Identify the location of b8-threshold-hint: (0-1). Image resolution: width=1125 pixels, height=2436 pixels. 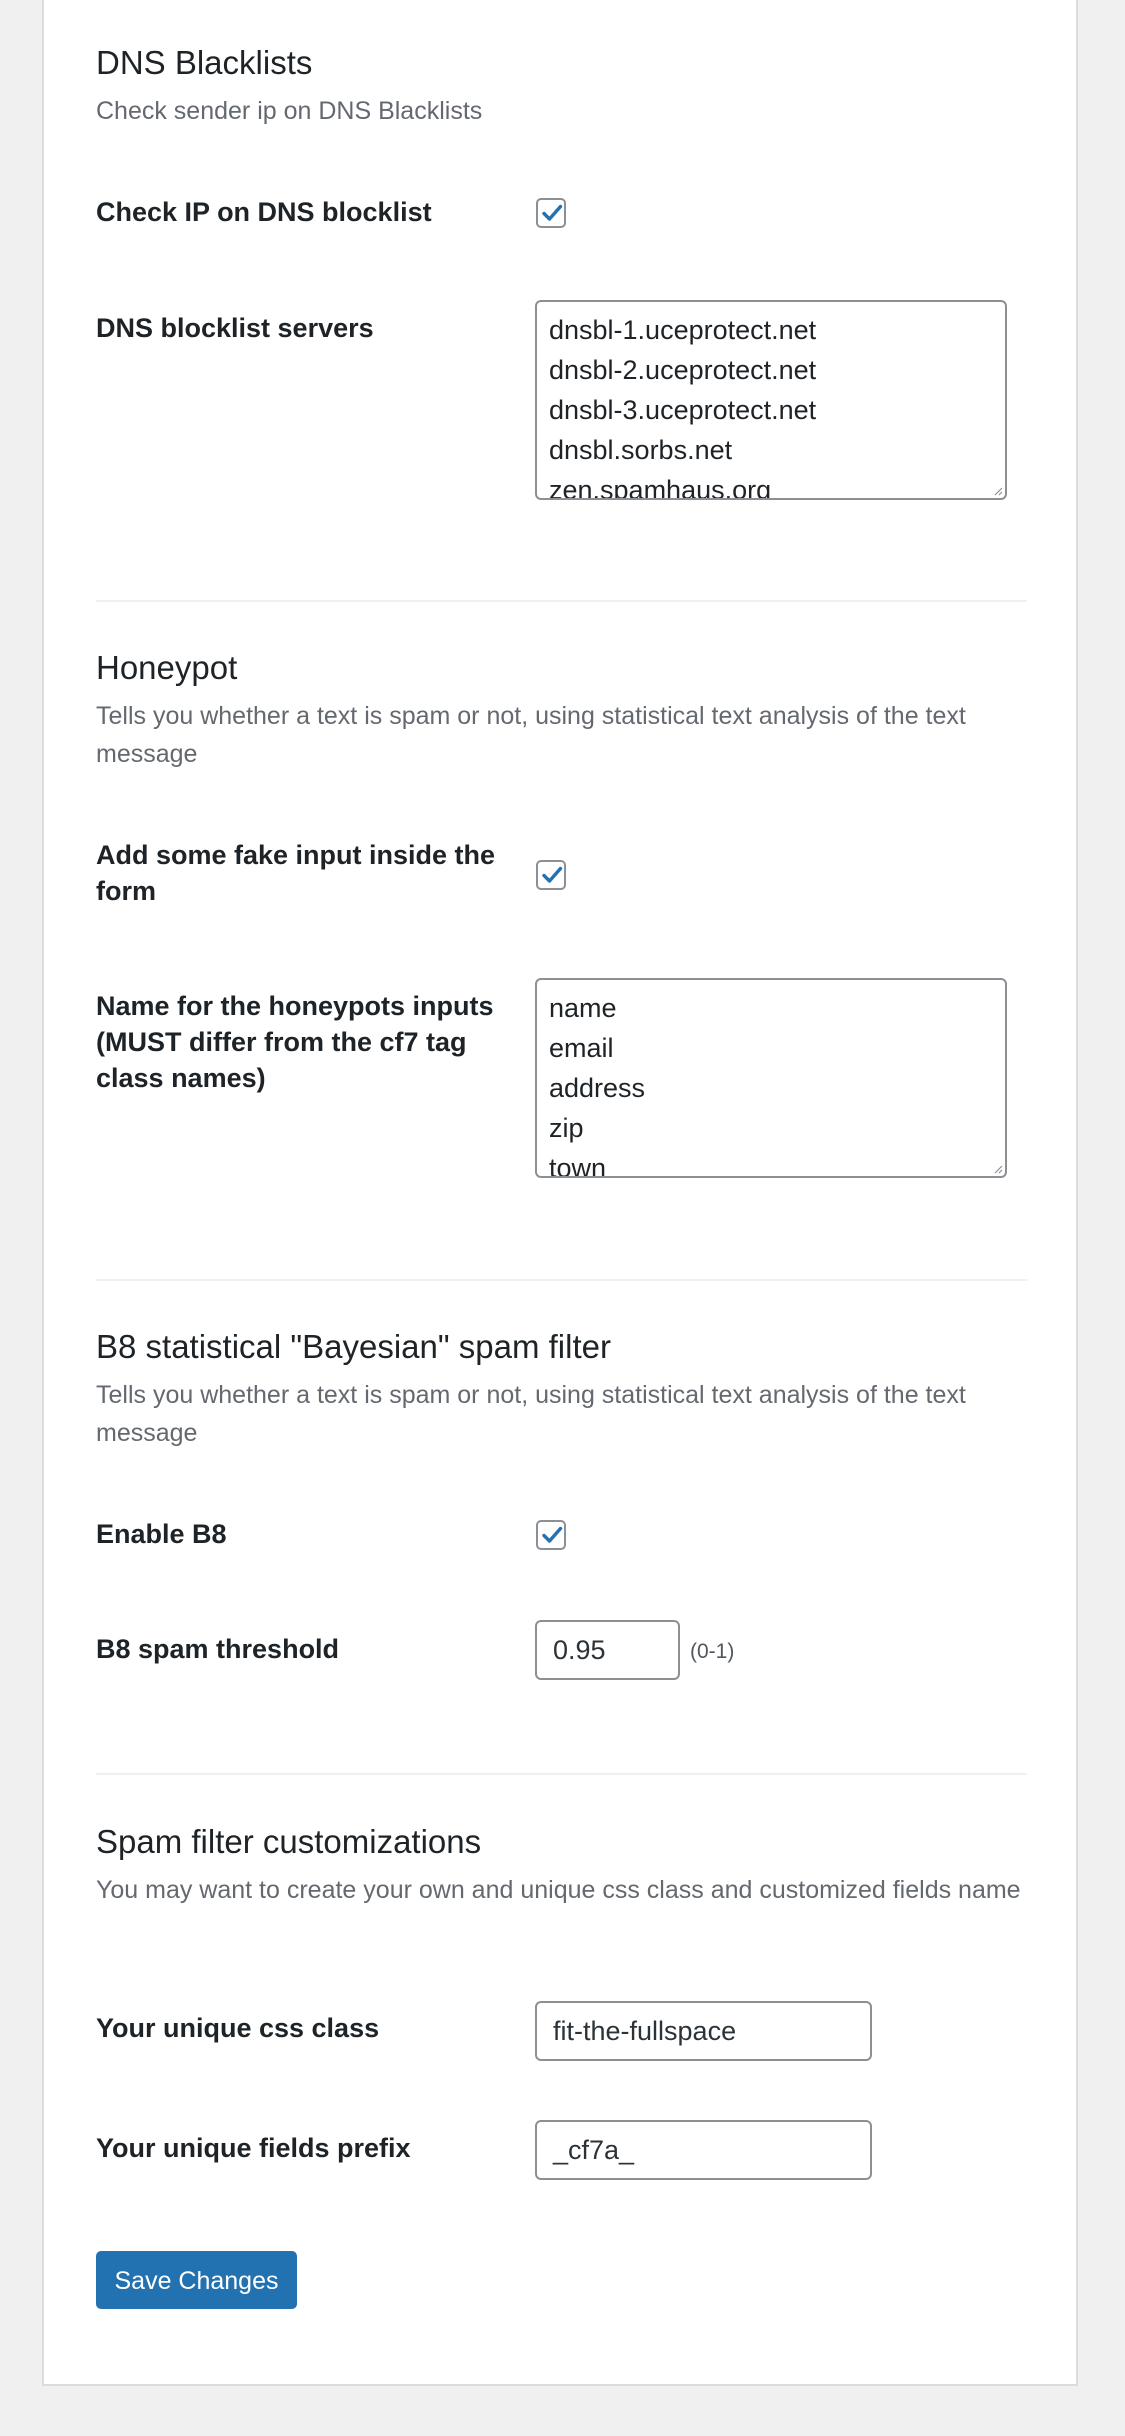
(712, 1651).